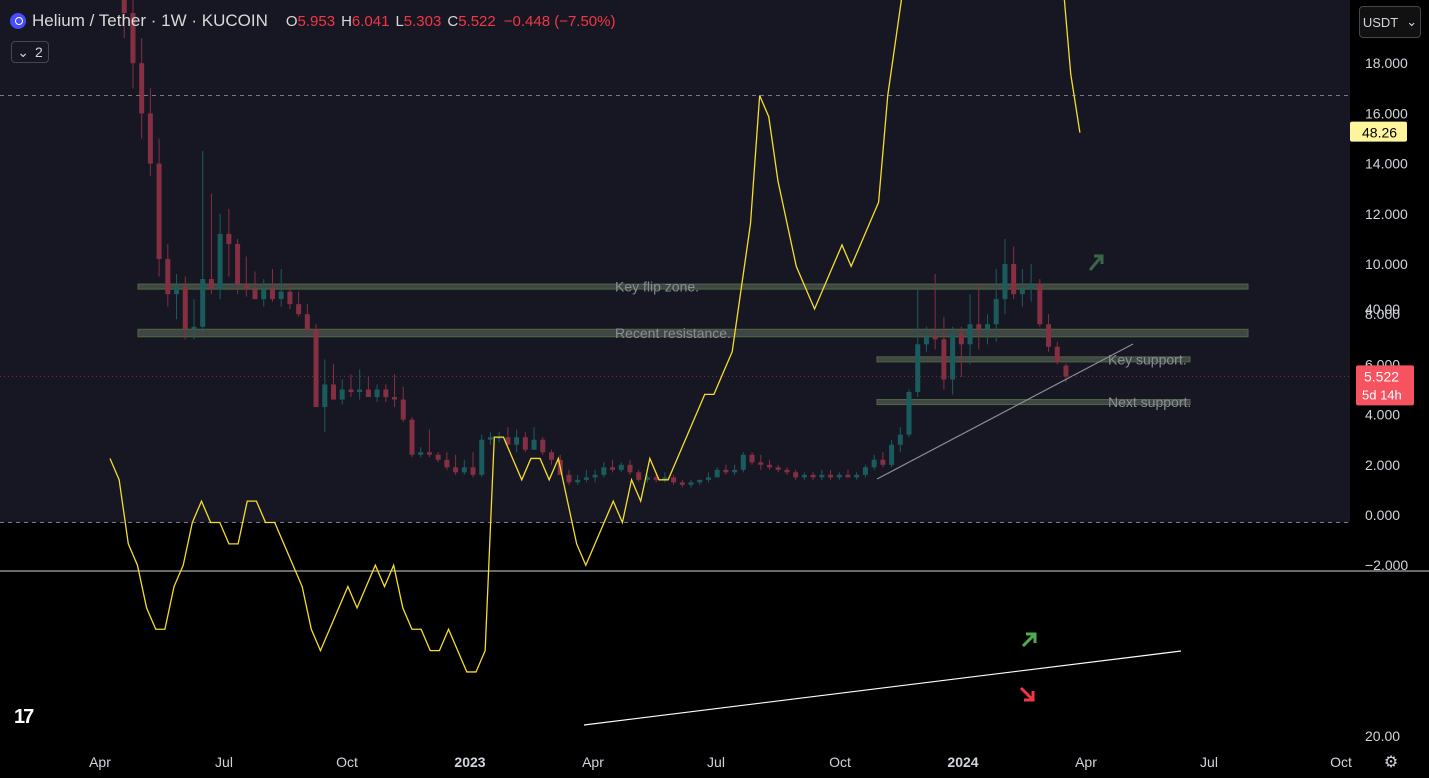  I want to click on close-label: C, so click(453, 21).